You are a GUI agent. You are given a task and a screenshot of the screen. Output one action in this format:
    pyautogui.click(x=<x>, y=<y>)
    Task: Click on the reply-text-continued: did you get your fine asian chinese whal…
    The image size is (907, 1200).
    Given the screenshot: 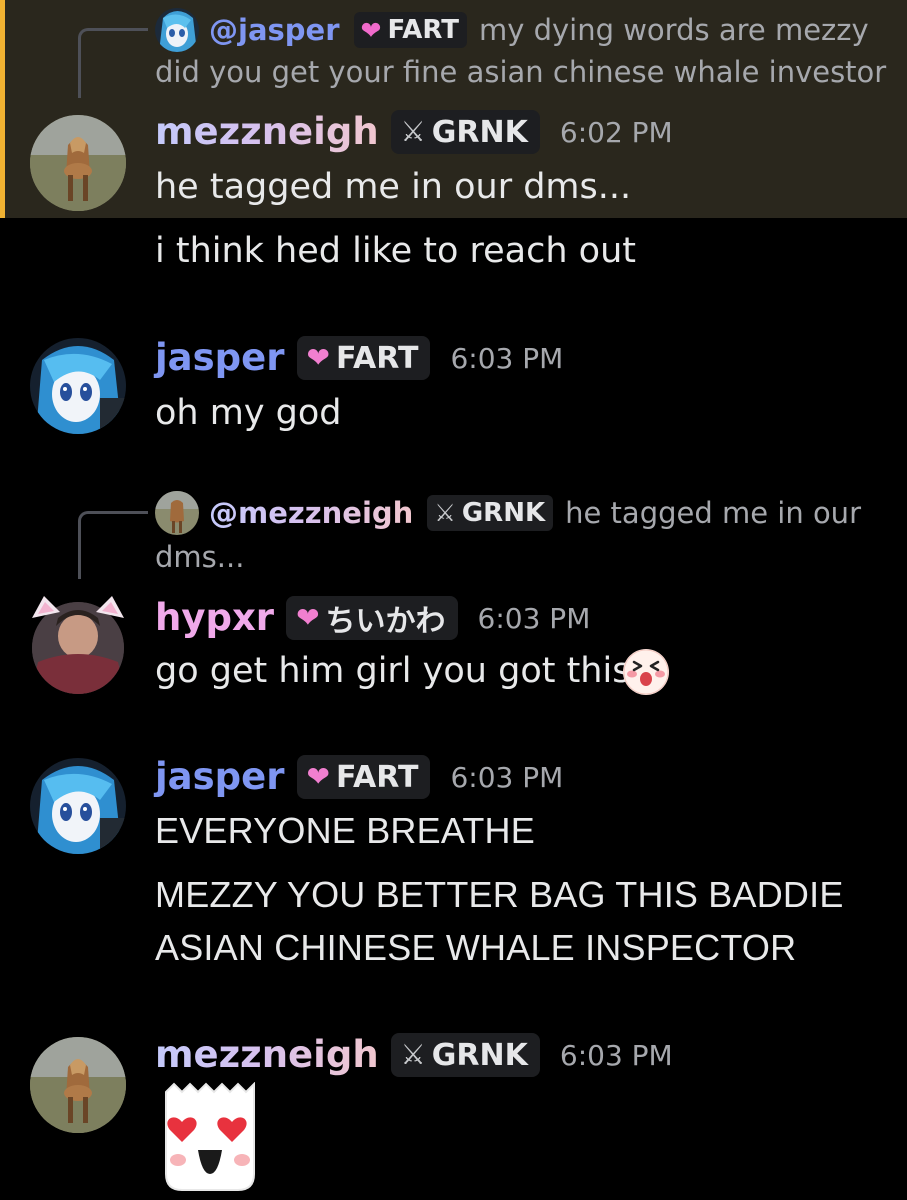 What is the action you would take?
    pyautogui.click(x=521, y=72)
    